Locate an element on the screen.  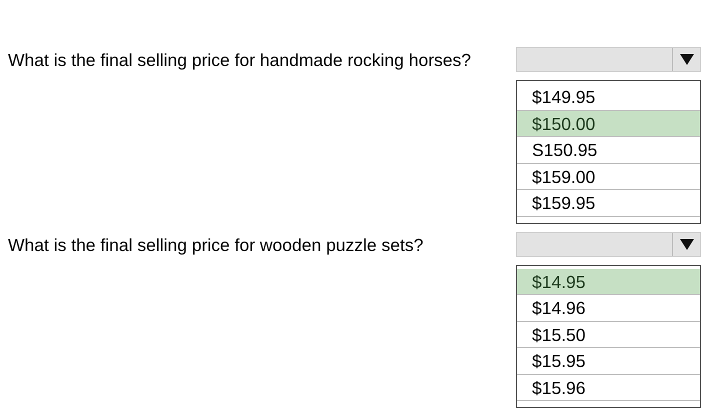
option-item: $15.96 is located at coordinates (608, 387).